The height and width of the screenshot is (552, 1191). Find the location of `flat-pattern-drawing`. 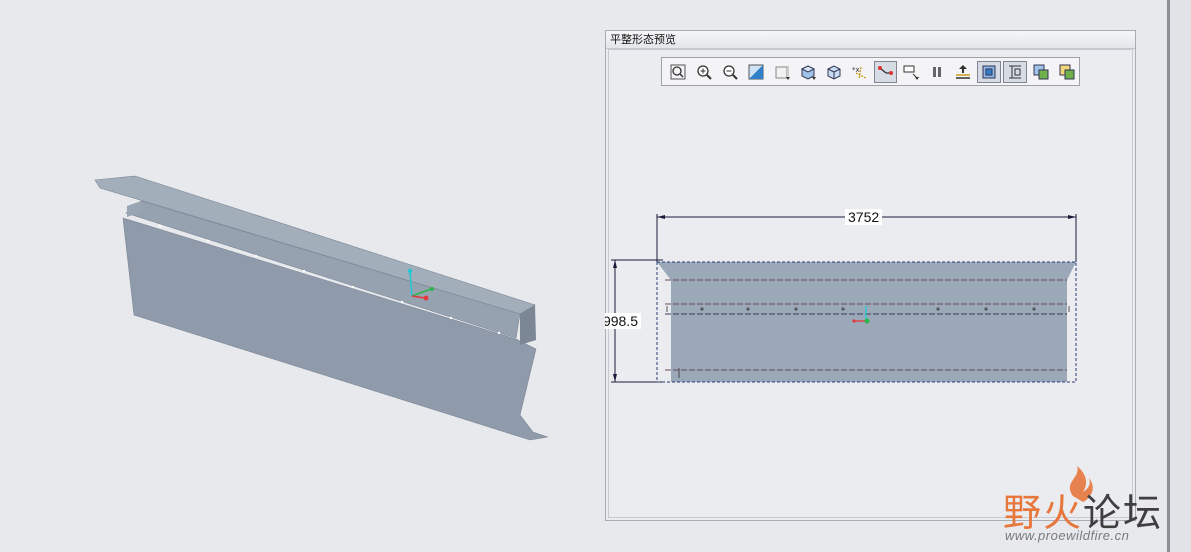

flat-pattern-drawing is located at coordinates (844, 298).